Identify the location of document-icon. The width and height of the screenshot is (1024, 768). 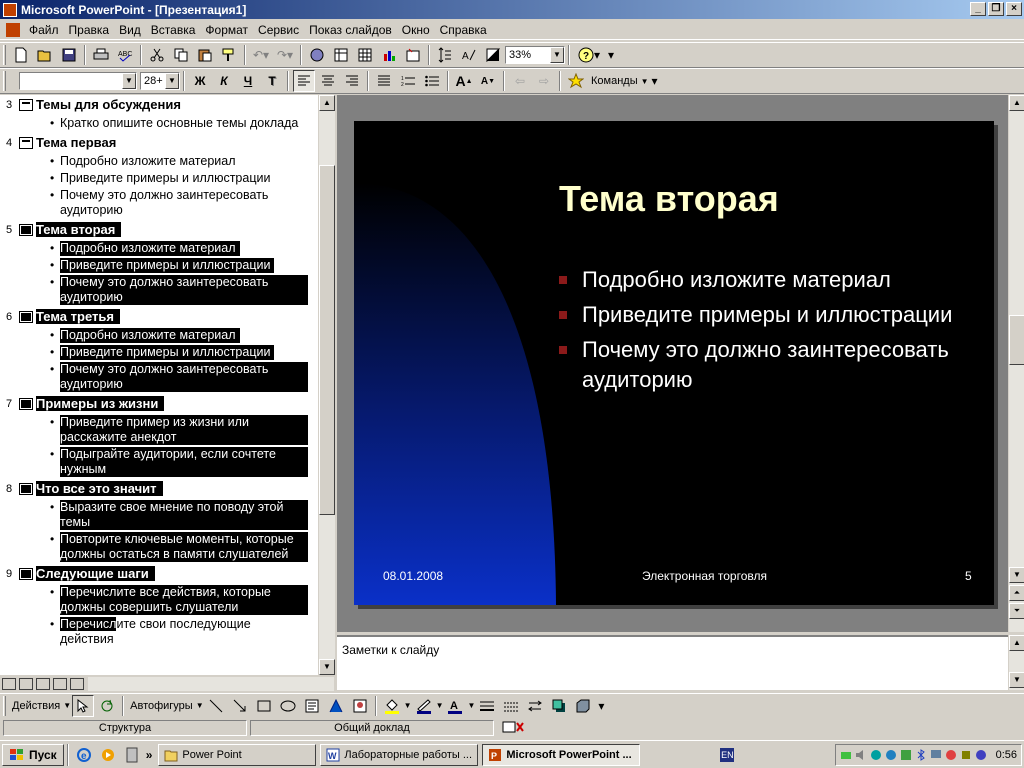
(13, 29).